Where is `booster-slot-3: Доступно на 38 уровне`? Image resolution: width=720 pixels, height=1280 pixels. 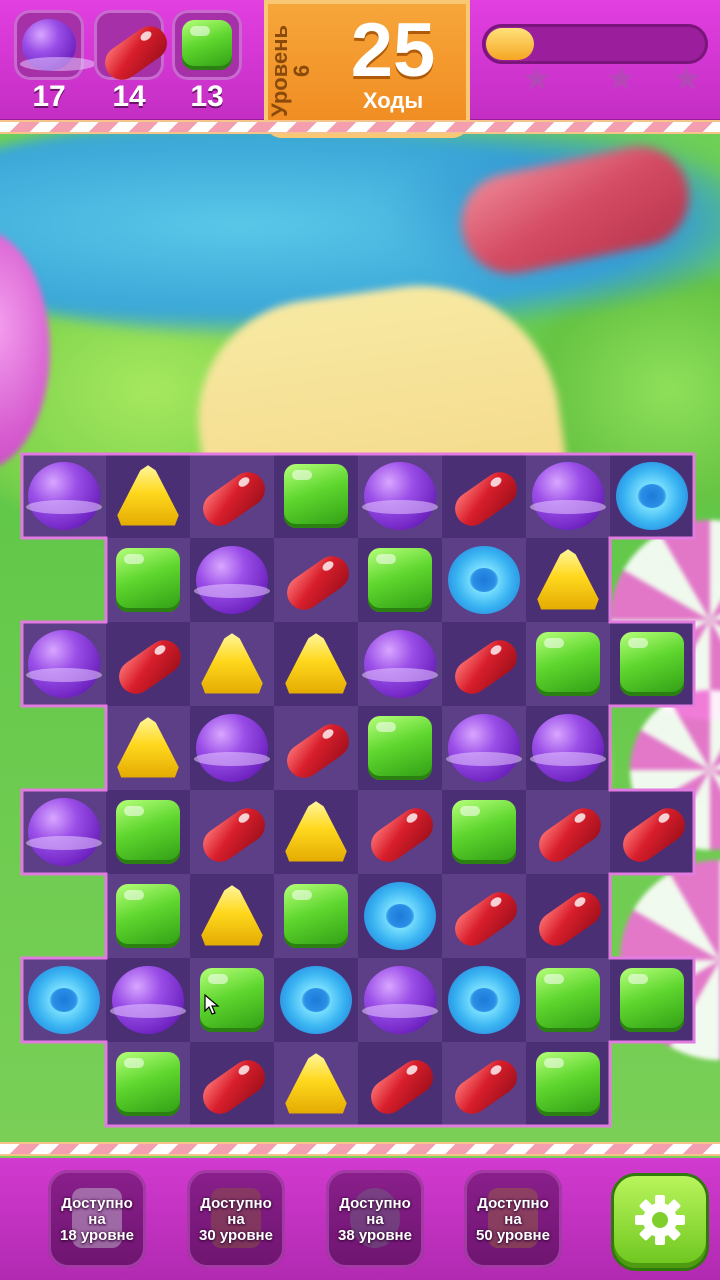 booster-slot-3: Доступно на 38 уровне is located at coordinates (375, 1219).